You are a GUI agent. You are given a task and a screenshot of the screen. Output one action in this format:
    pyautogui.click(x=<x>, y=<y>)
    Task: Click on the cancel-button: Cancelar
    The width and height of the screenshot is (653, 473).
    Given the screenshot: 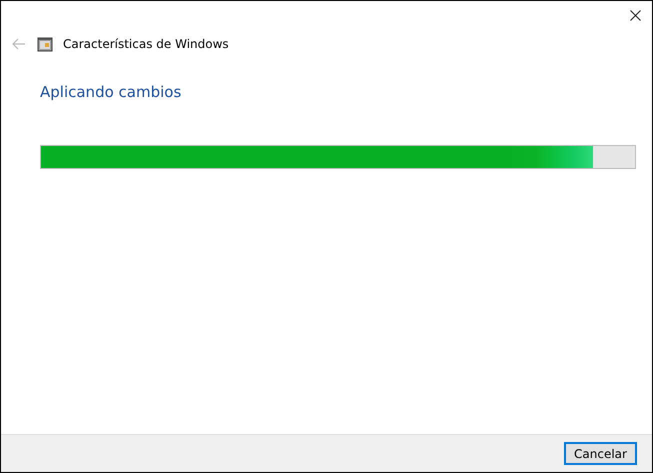 What is the action you would take?
    pyautogui.click(x=600, y=453)
    